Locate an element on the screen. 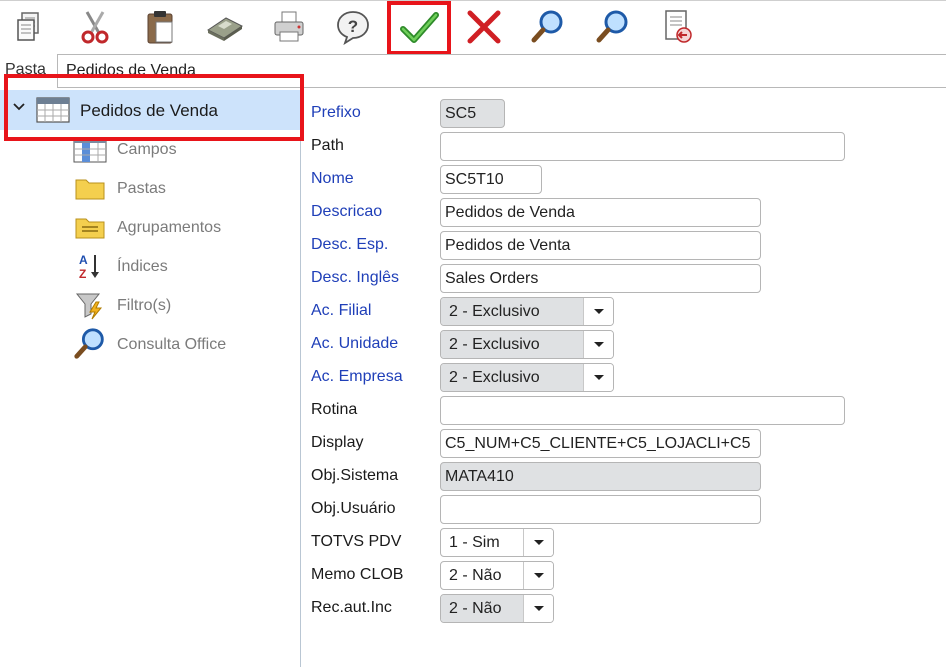 Image resolution: width=946 pixels, height=667 pixels. rec-aut-inc-value: 2 - Não is located at coordinates (482, 608).